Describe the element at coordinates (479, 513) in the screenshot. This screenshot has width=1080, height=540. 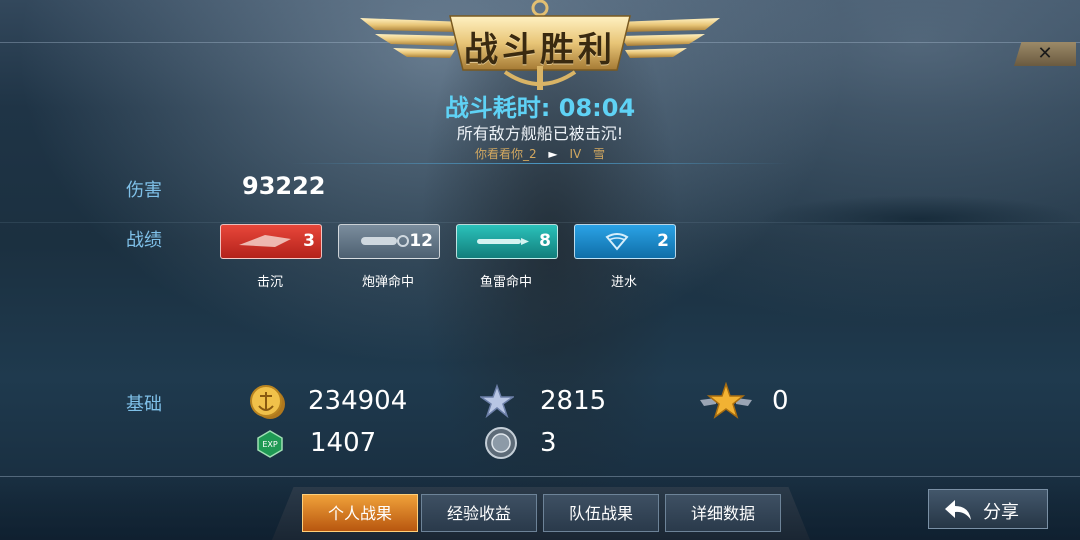
I see `tab-exp-gain: 经验收益` at that location.